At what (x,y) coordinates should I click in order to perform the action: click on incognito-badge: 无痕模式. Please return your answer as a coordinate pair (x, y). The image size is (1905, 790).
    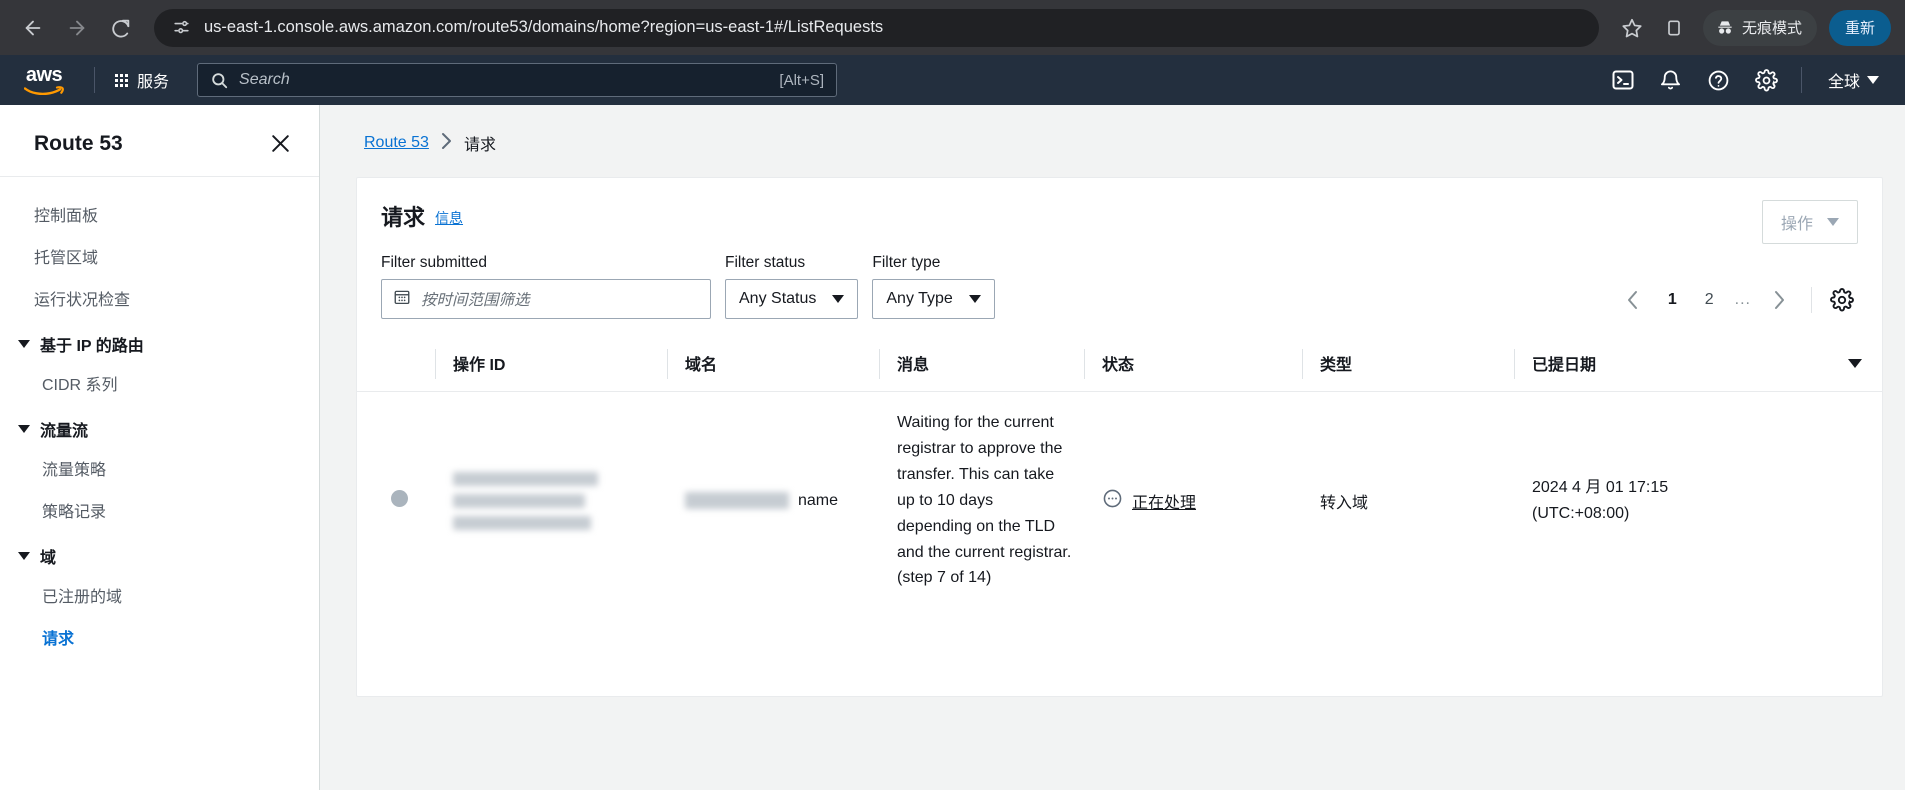
    Looking at the image, I should click on (1759, 27).